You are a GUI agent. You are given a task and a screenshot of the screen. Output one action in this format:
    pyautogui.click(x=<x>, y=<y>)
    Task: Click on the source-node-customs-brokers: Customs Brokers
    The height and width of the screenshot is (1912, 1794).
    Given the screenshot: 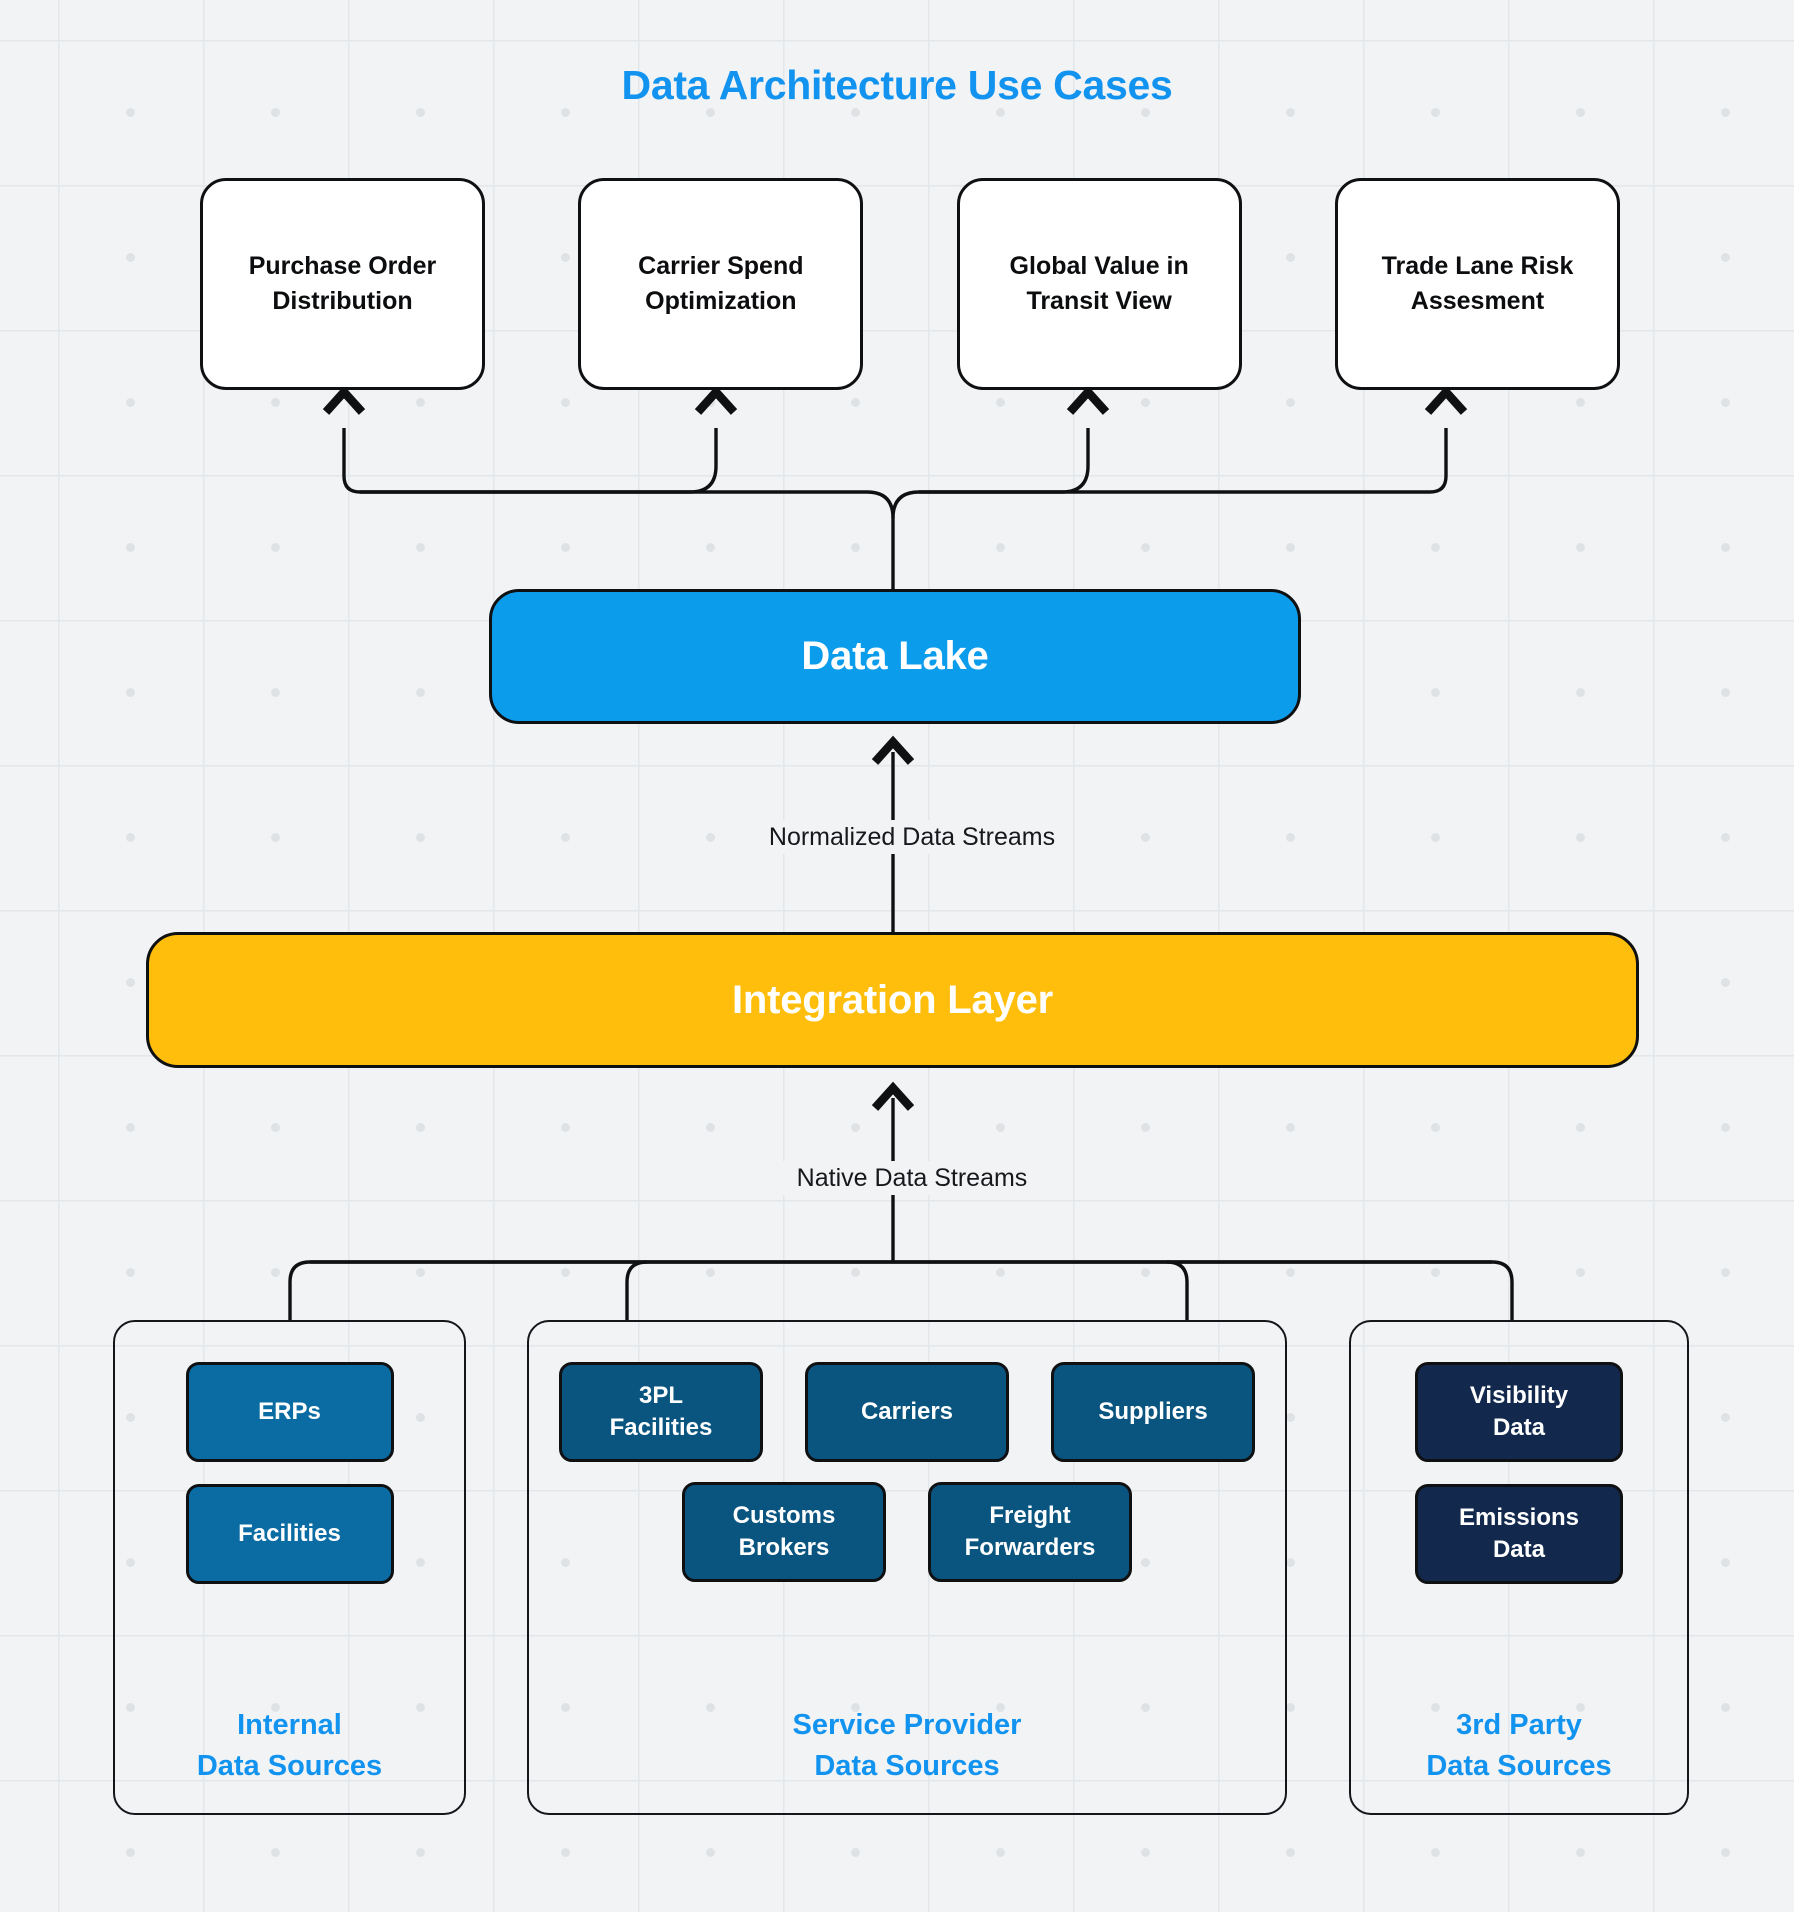 What is the action you would take?
    pyautogui.click(x=784, y=1532)
    